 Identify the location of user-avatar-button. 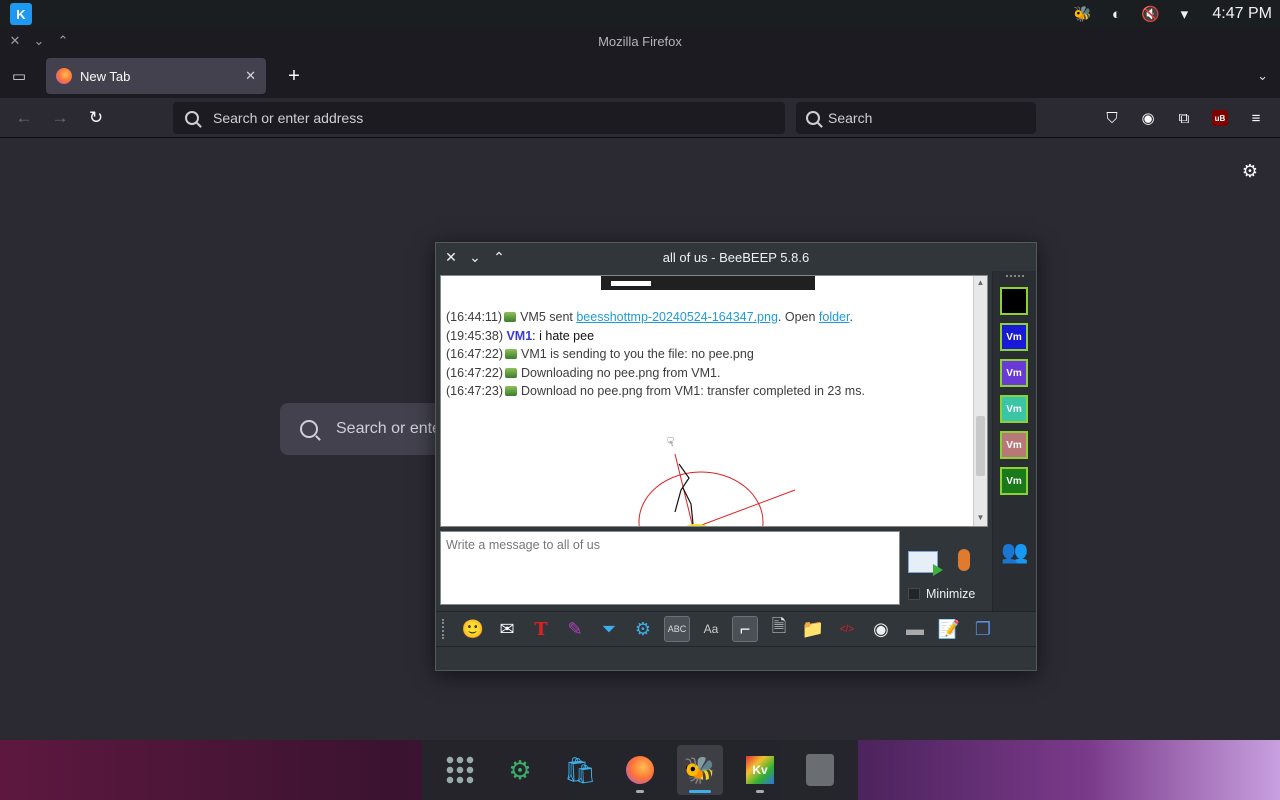
(1014, 301).